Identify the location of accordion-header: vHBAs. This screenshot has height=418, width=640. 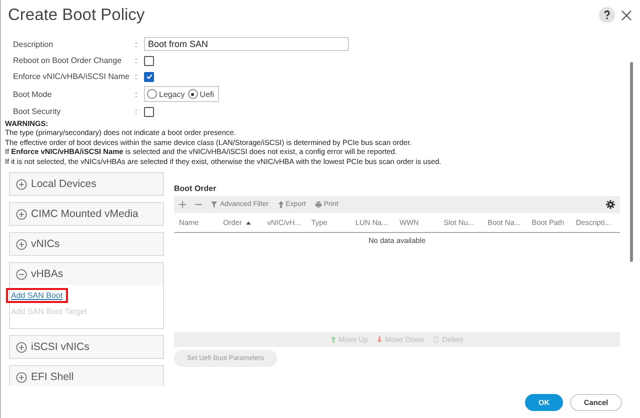
(86, 274).